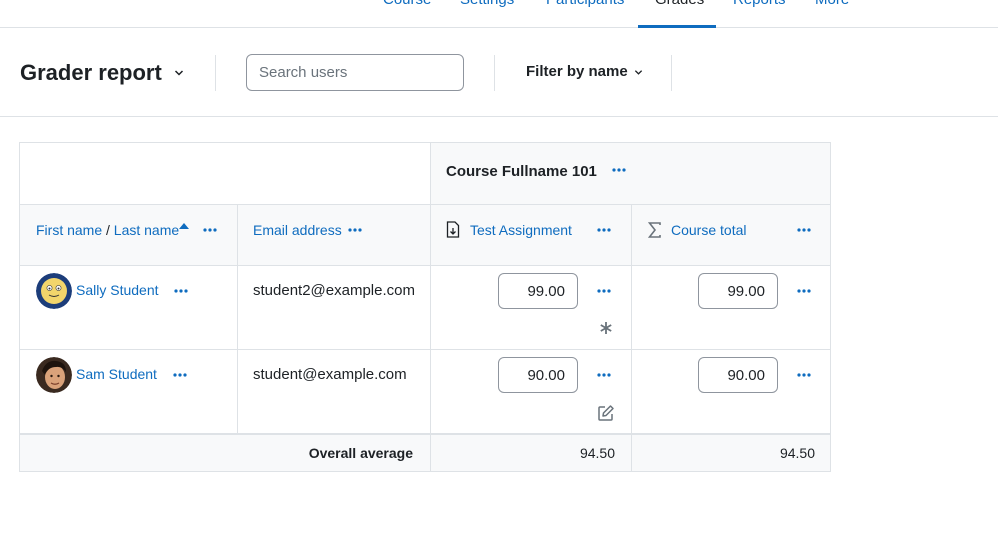 The image size is (998, 558). I want to click on filter-by-name-button: Filter by name, so click(584, 72).